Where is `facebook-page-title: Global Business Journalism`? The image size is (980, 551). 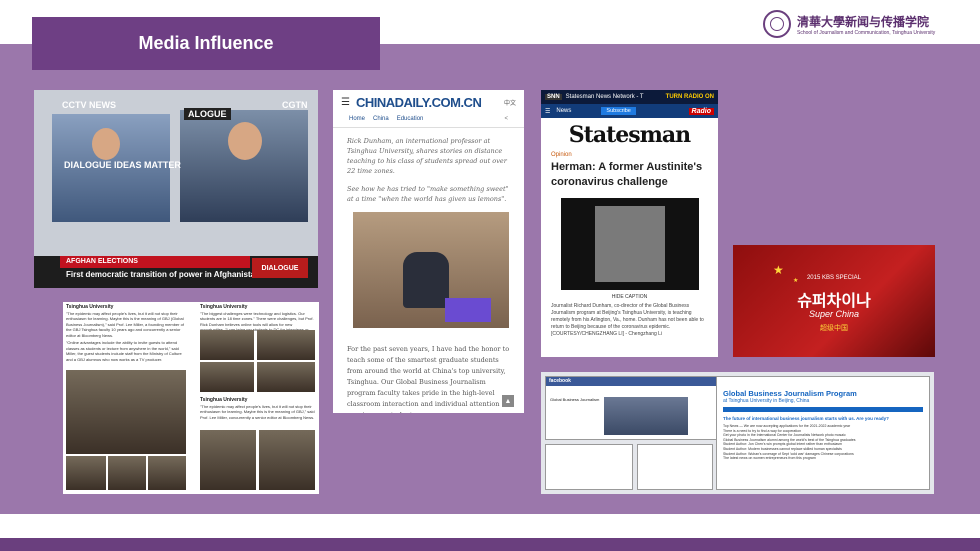 facebook-page-title: Global Business Journalism is located at coordinates (575, 399).